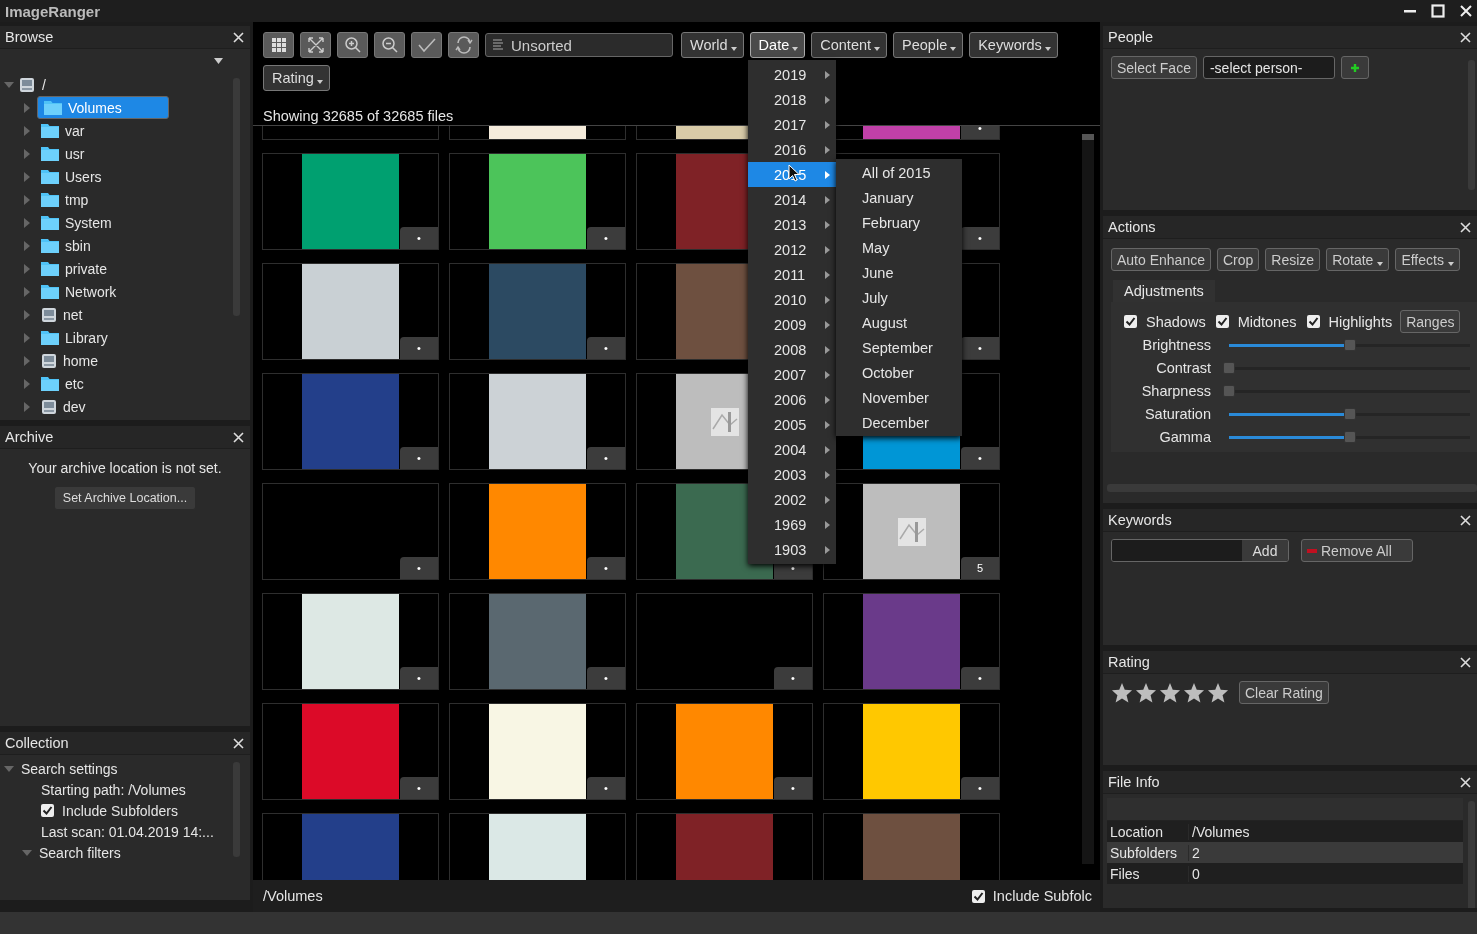 The image size is (1477, 934). Describe the element at coordinates (218, 61) in the screenshot. I see `dropdown-caret-icon` at that location.